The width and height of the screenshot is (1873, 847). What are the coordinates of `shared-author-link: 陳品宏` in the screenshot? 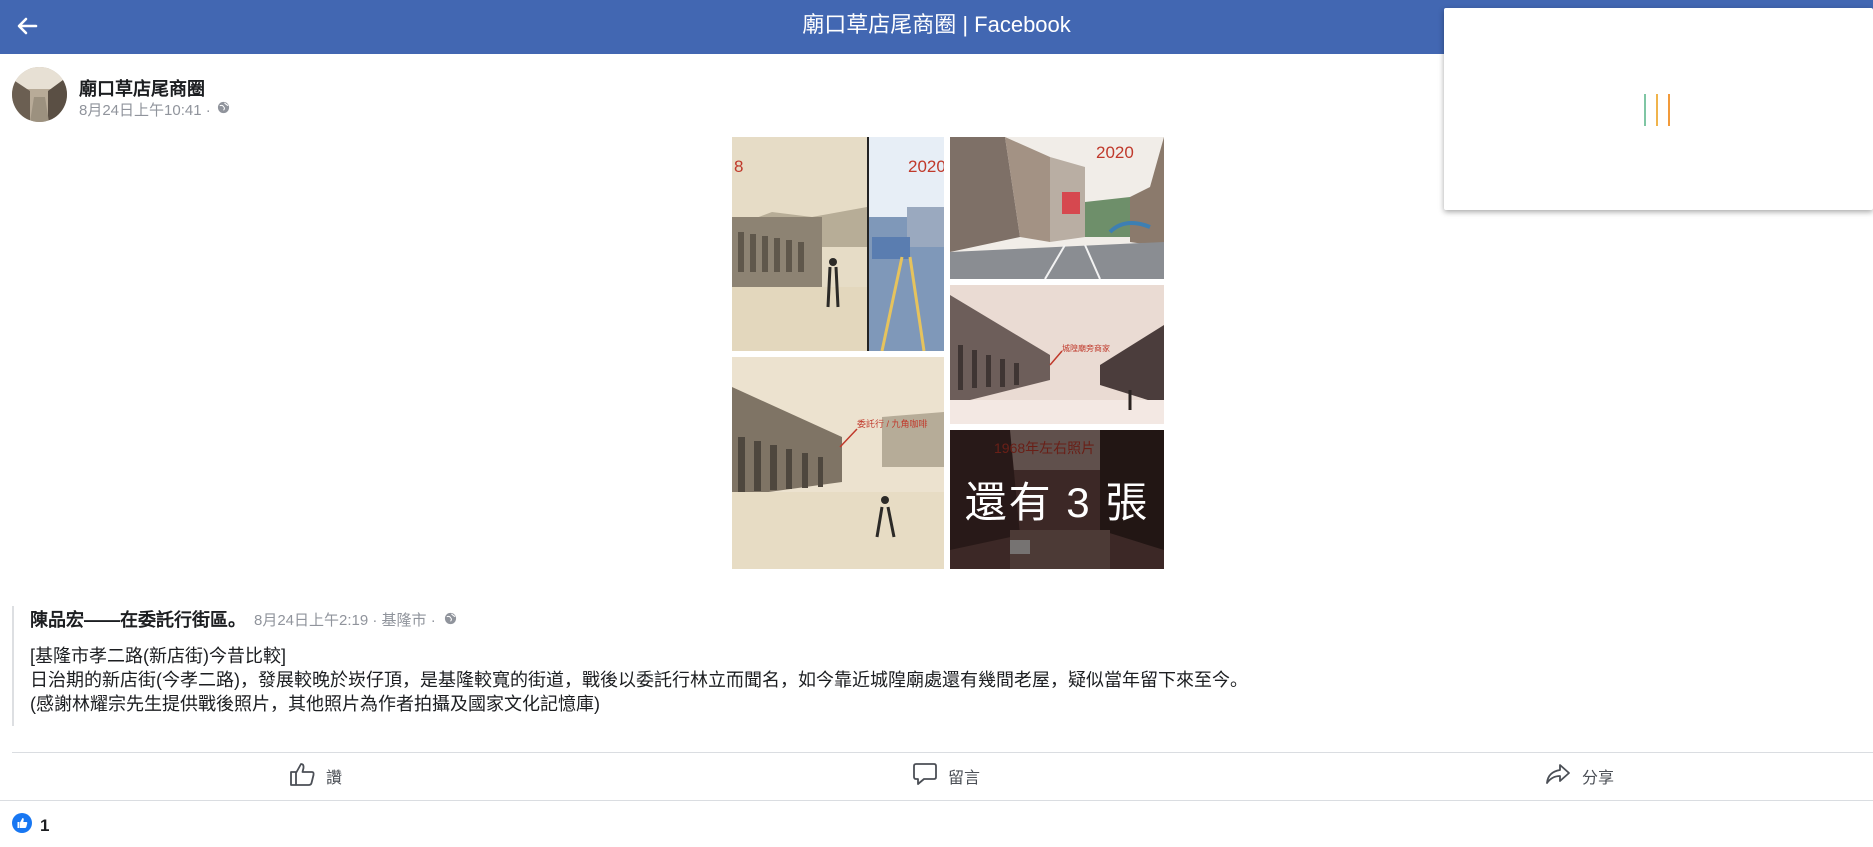 It's located at (57, 620).